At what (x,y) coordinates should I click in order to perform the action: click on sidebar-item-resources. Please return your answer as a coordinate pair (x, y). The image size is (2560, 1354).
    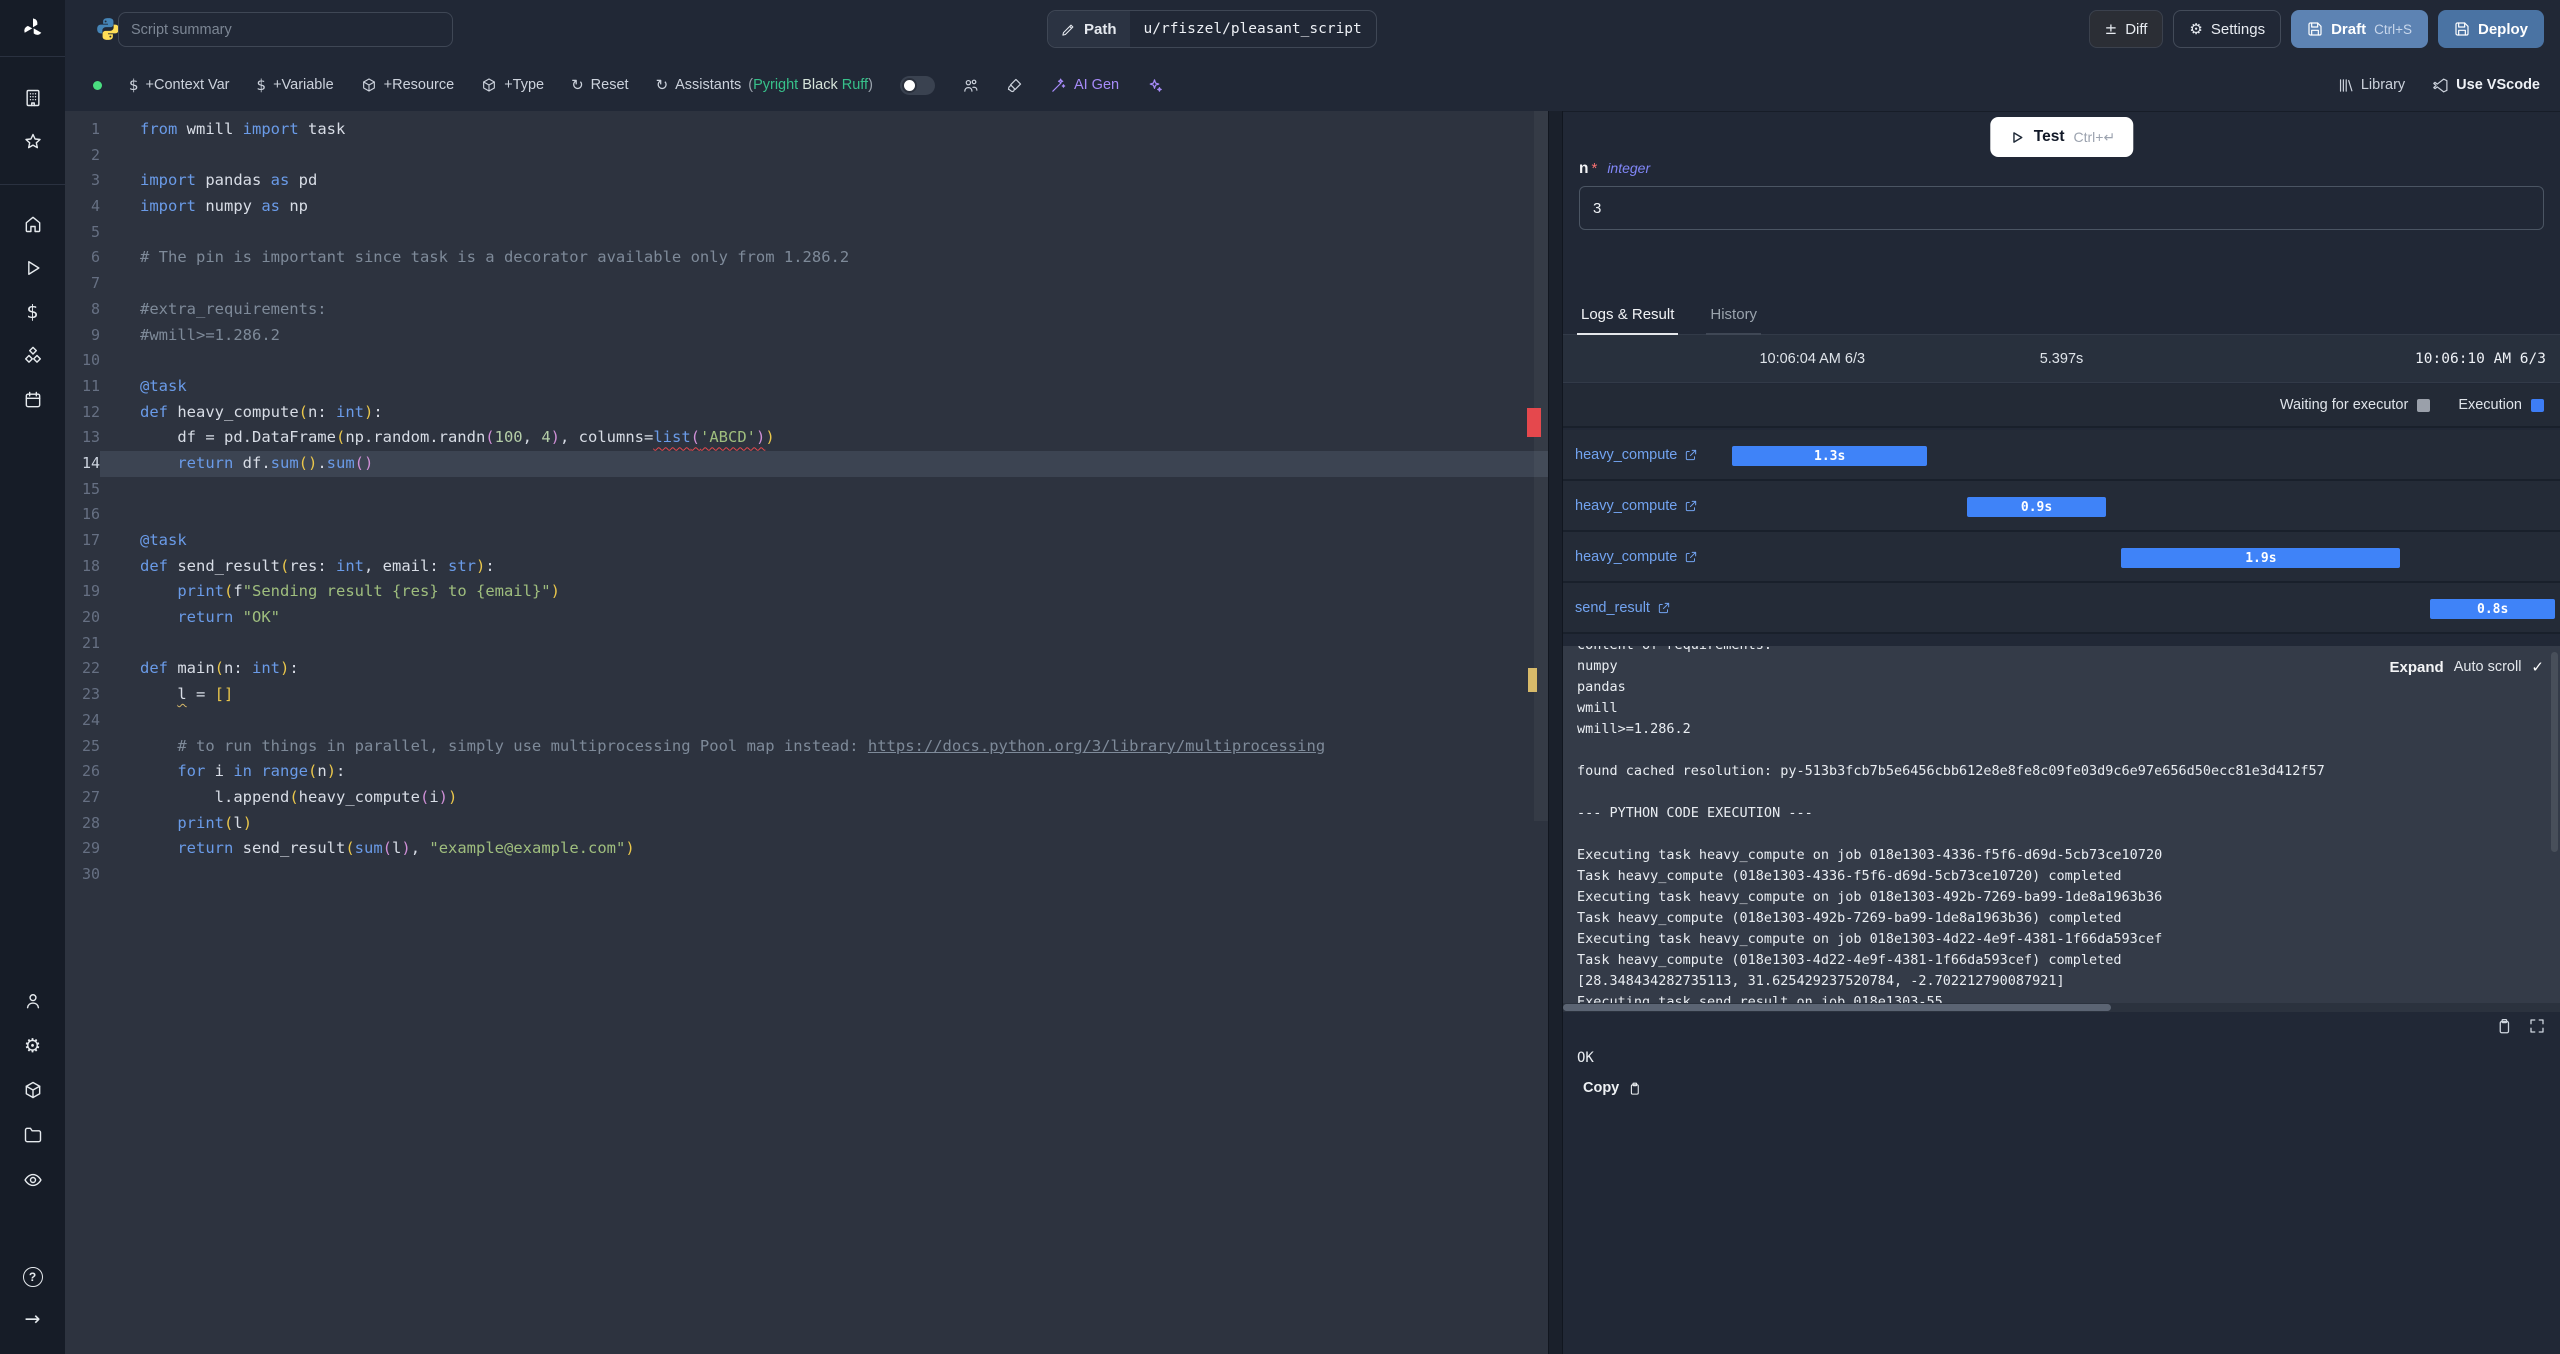
    Looking at the image, I should click on (32, 356).